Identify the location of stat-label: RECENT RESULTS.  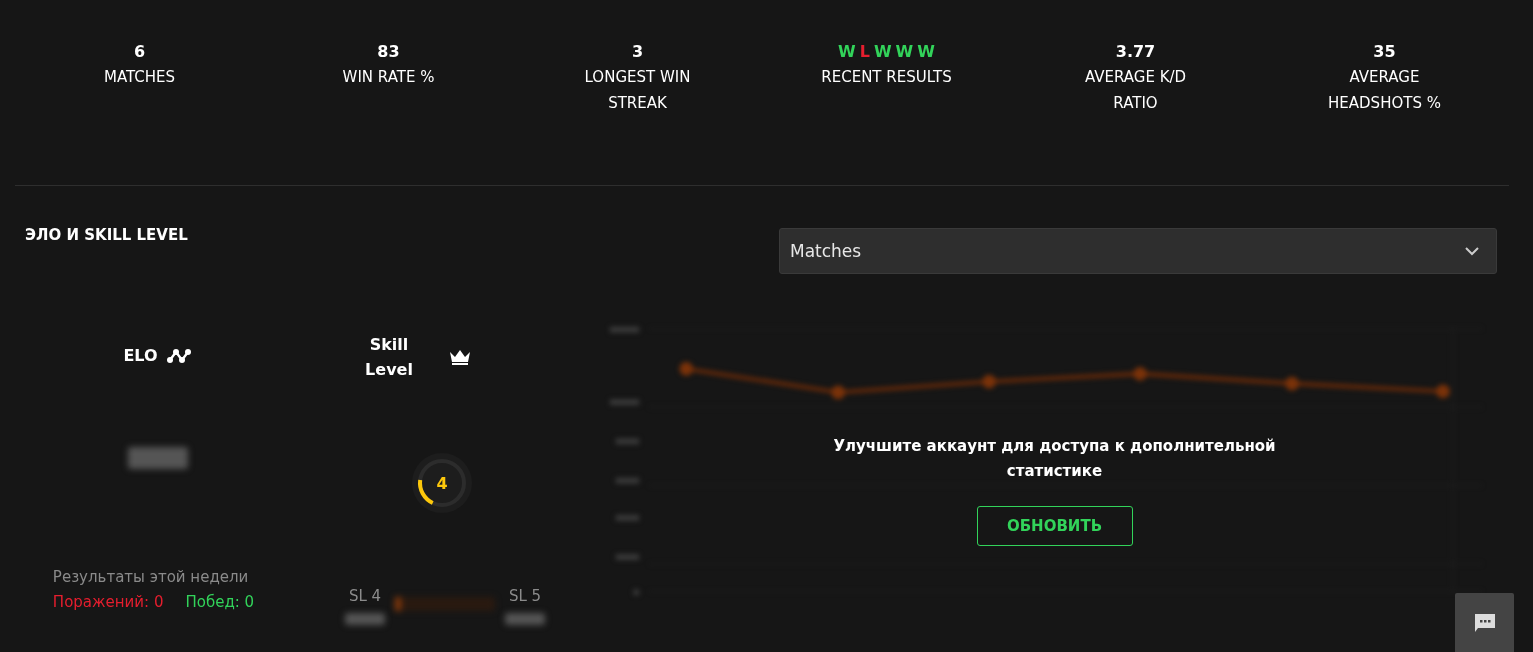
(886, 77).